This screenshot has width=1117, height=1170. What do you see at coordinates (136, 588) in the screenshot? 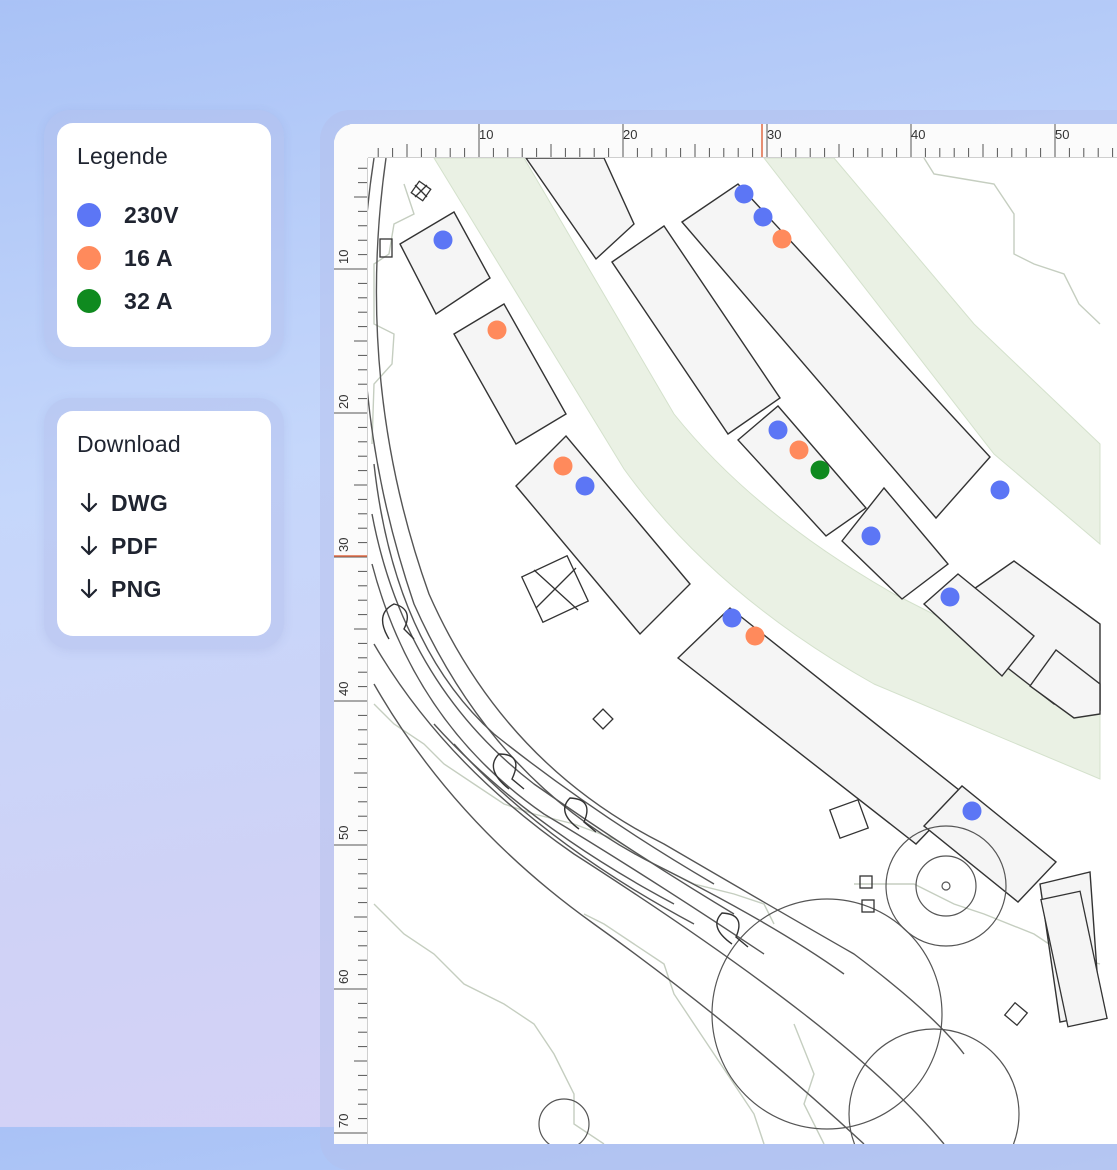
I see `download-label: PNG` at bounding box center [136, 588].